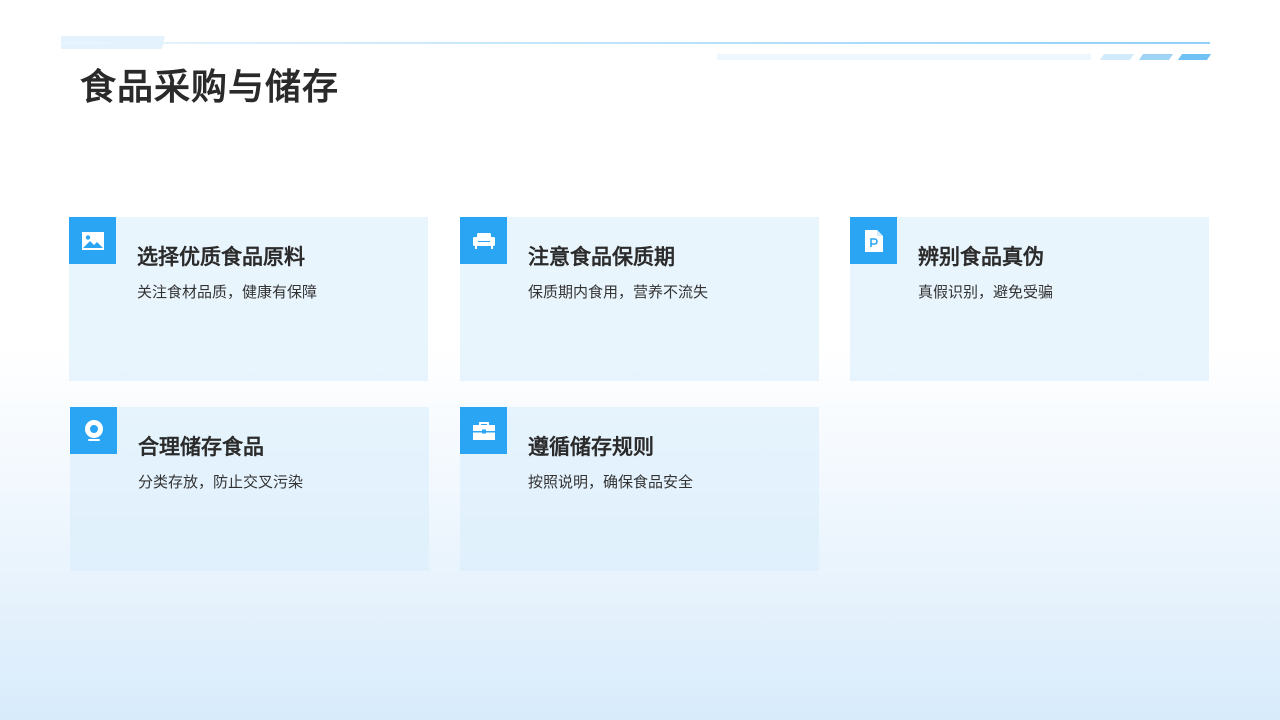  What do you see at coordinates (210, 87) in the screenshot?
I see `page-title: 食品采购与储存` at bounding box center [210, 87].